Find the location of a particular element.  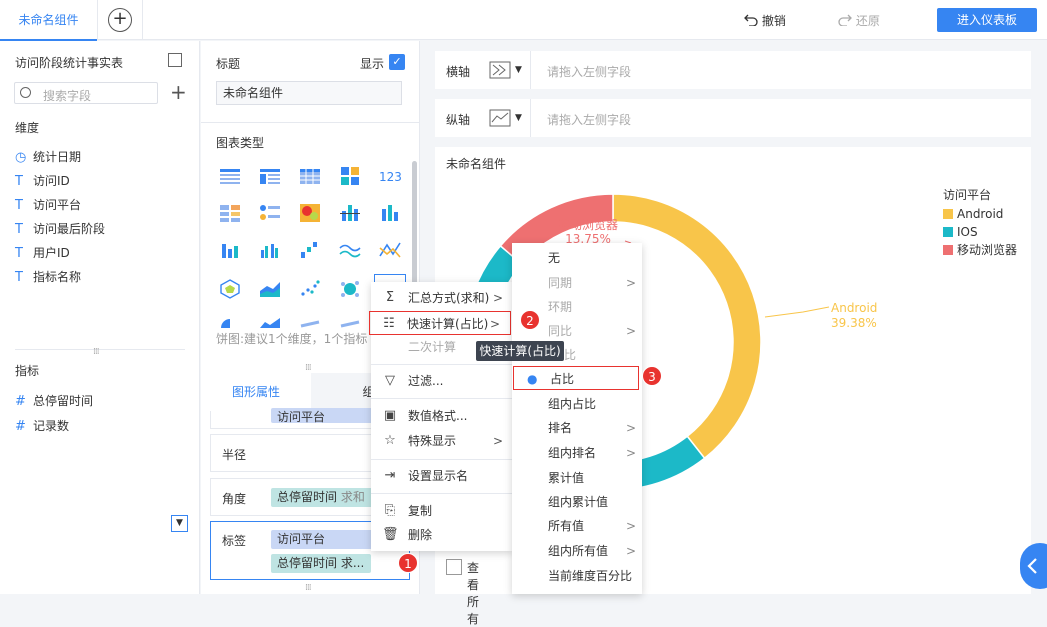

field-label: 总停留时间 is located at coordinates (63, 401).